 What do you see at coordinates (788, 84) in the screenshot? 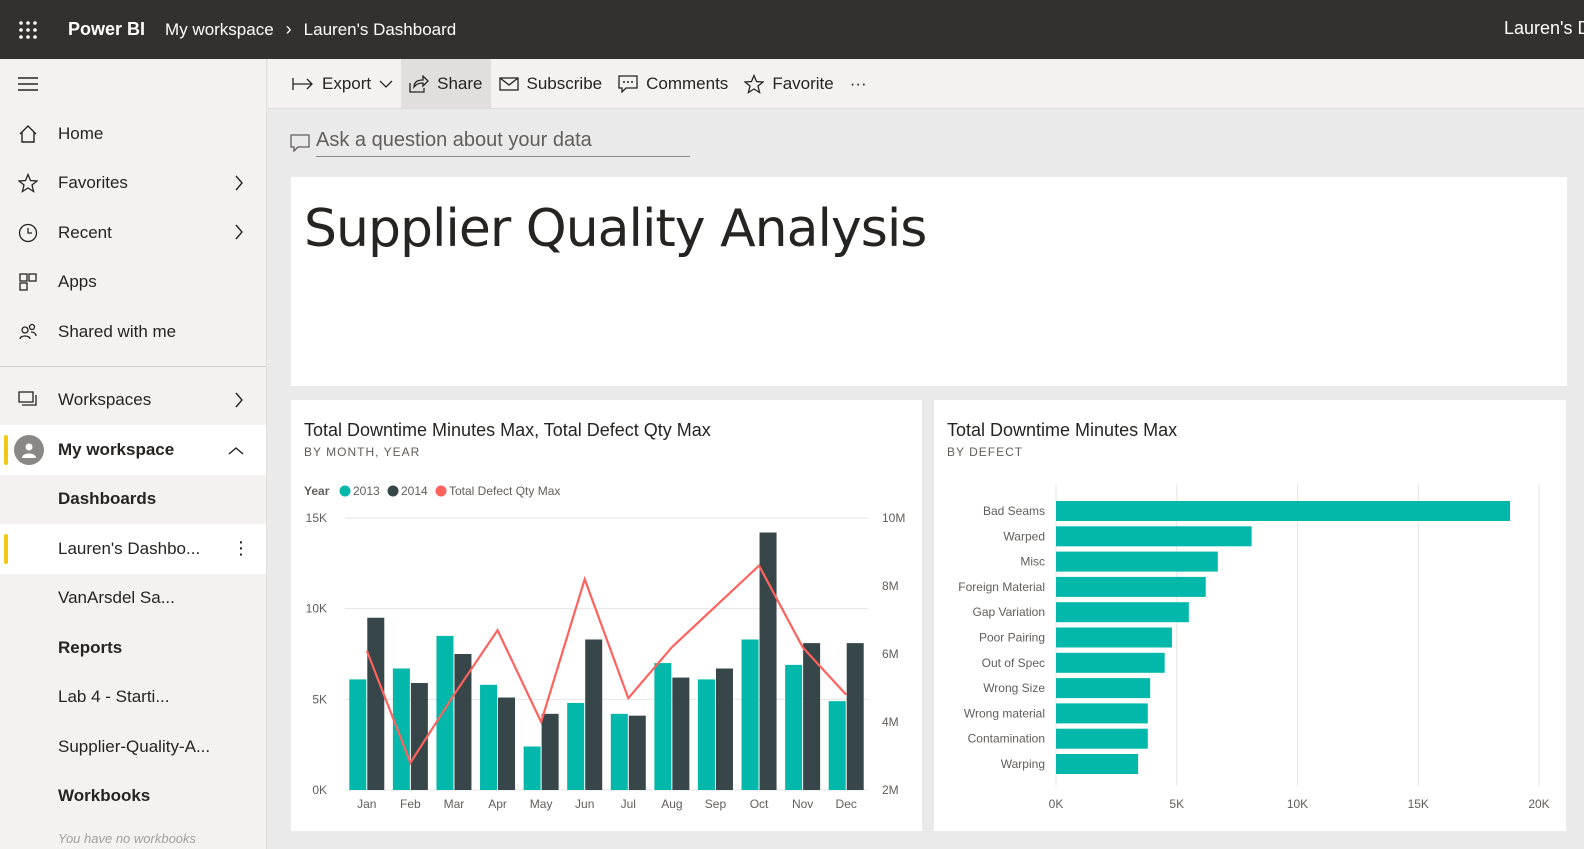
I see `favorite-button: Favorite` at bounding box center [788, 84].